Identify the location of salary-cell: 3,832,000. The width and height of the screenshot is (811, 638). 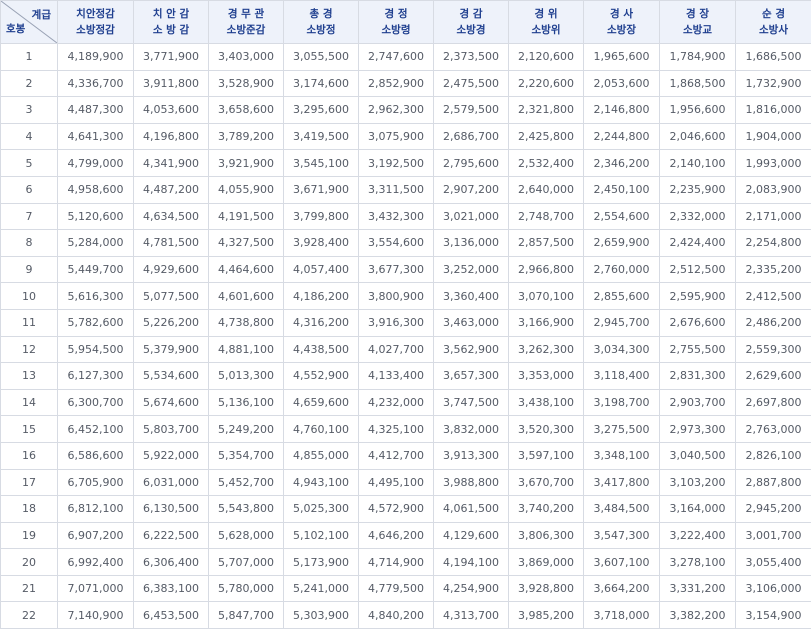
(471, 429).